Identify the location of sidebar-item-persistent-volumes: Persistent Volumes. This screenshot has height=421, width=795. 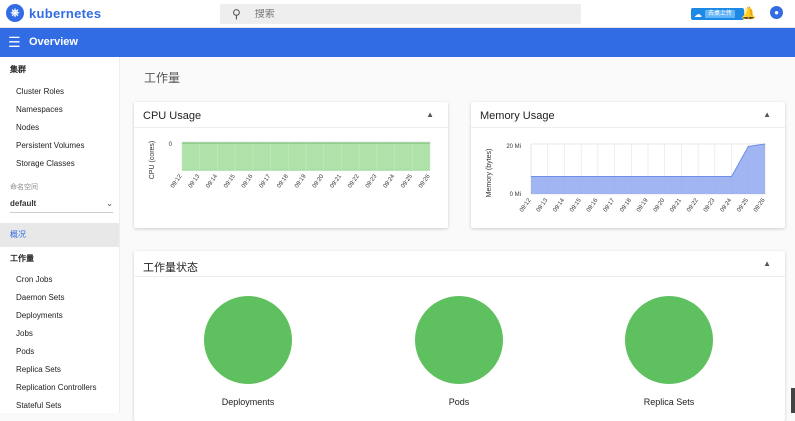
(59, 146).